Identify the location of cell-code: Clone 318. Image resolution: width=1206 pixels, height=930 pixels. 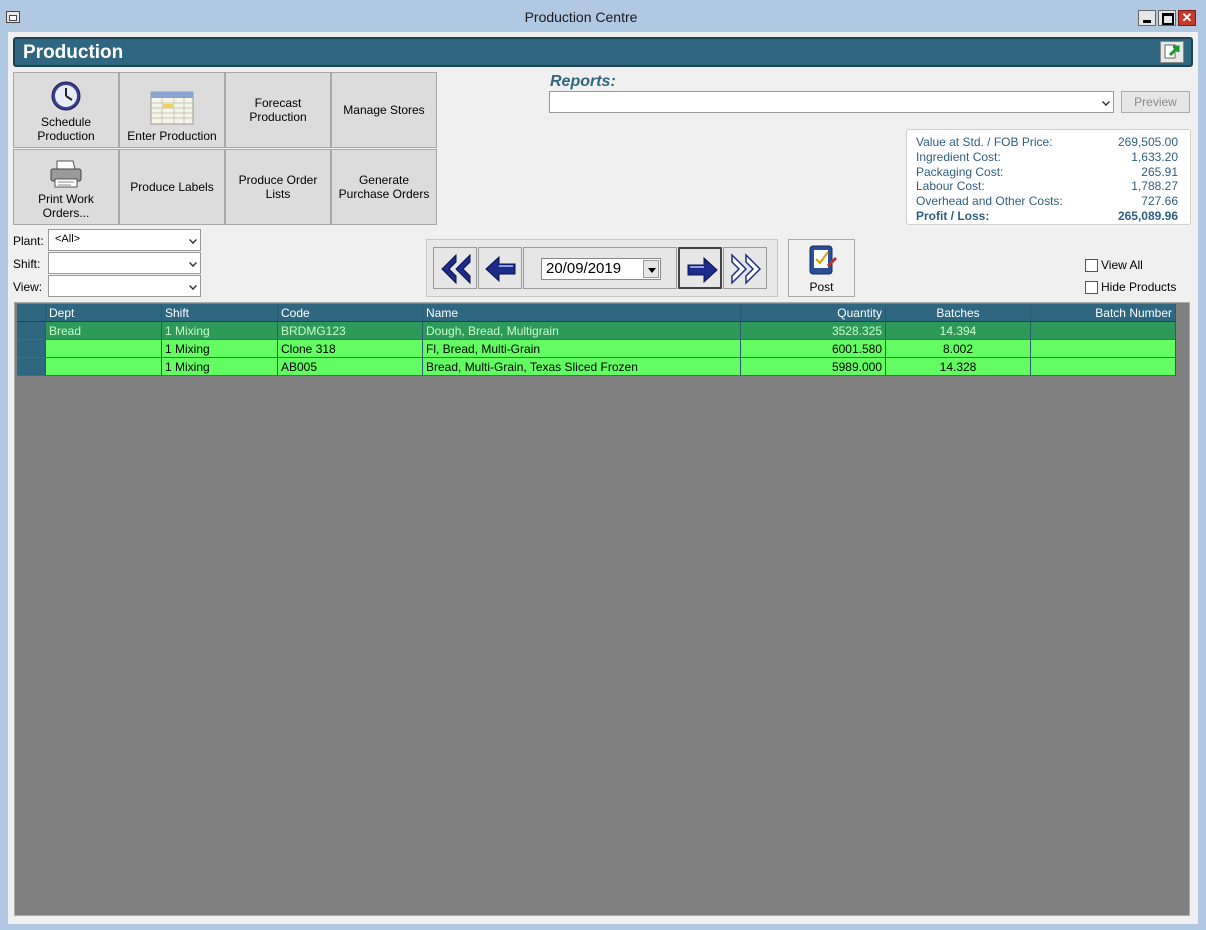
(350, 349).